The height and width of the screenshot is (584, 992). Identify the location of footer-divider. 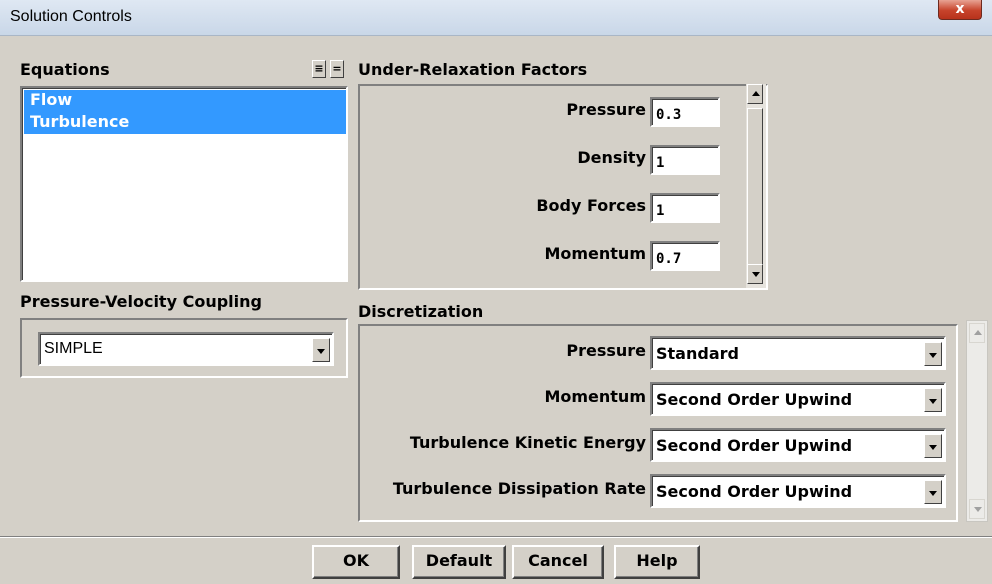
(496, 537).